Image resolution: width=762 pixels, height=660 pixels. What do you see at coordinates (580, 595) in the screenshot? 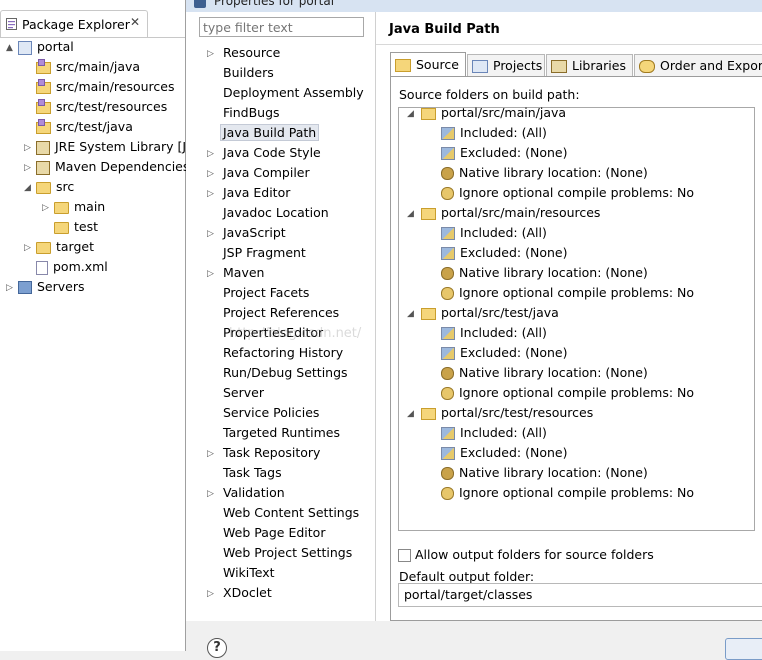
I see `default-output-folder-field: portal/target/classes` at bounding box center [580, 595].